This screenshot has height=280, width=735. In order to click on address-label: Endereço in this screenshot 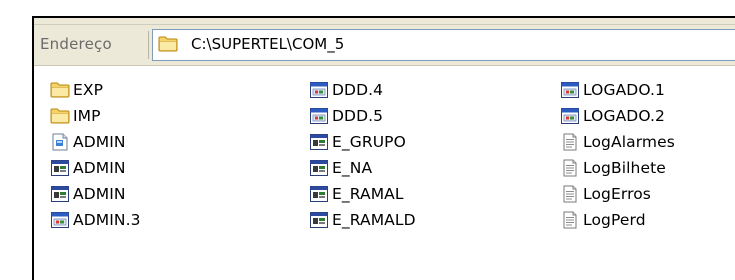, I will do `click(76, 44)`.